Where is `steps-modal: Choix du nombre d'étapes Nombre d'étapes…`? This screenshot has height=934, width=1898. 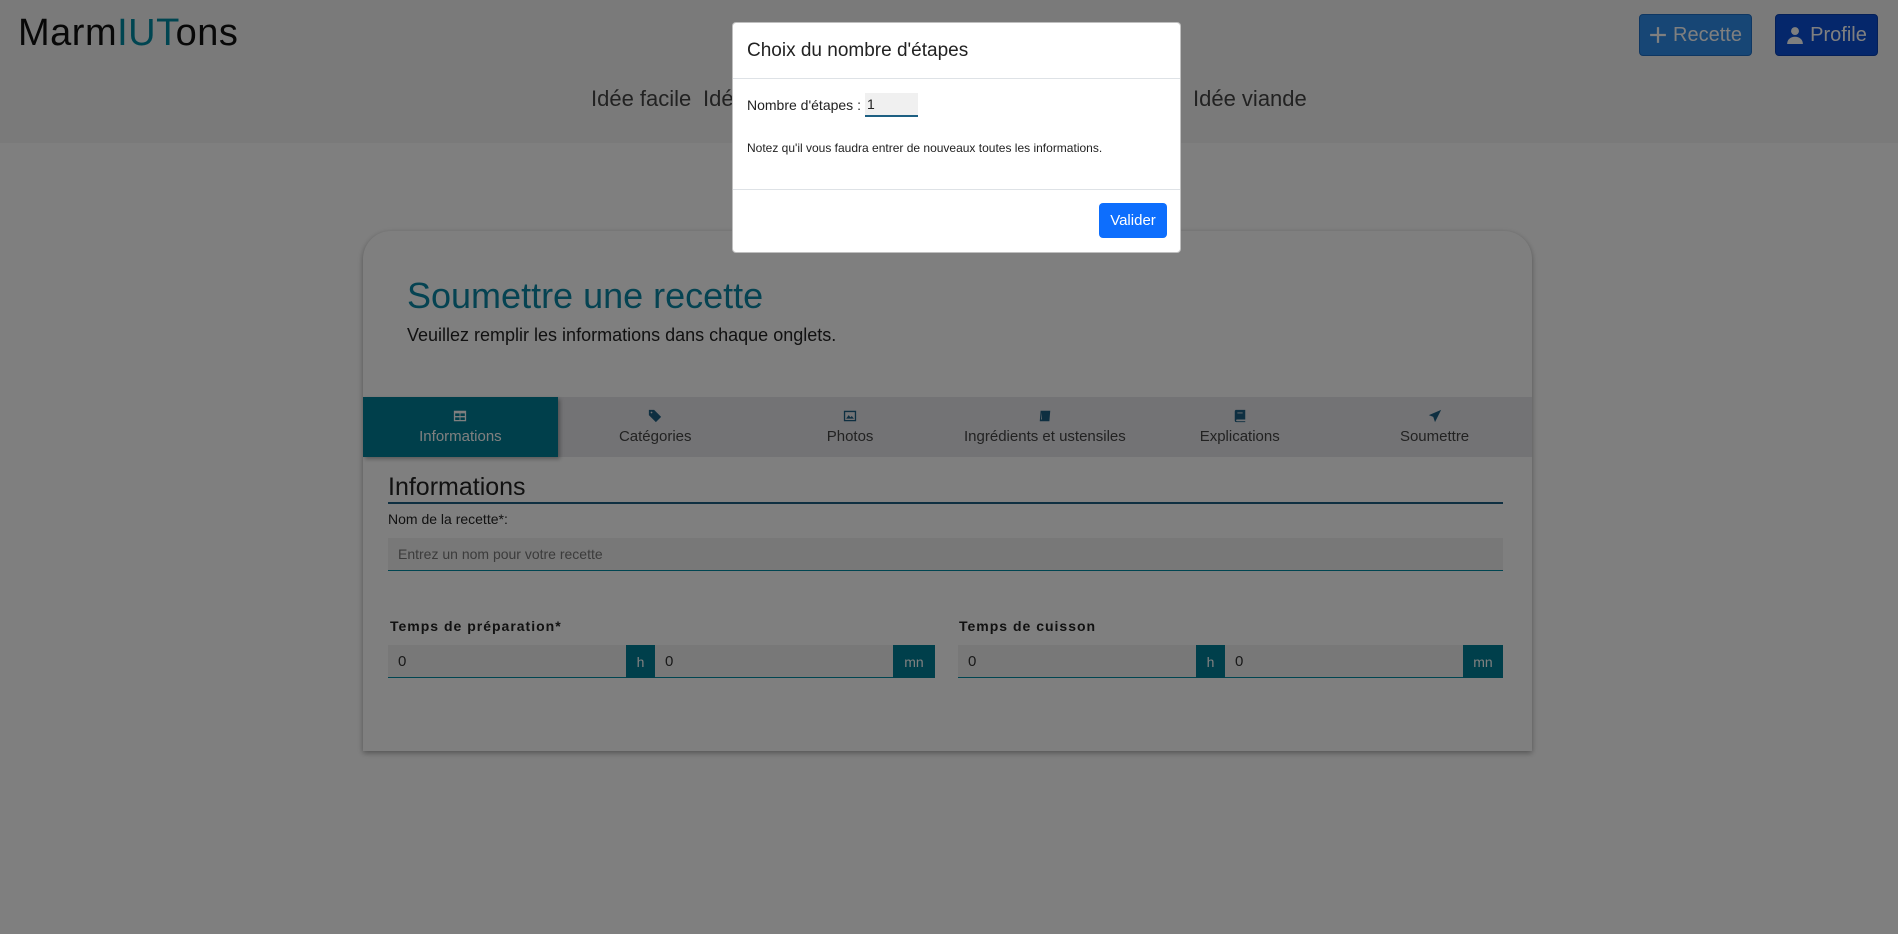
steps-modal: Choix du nombre d'étapes Nombre d'étapes… is located at coordinates (956, 137).